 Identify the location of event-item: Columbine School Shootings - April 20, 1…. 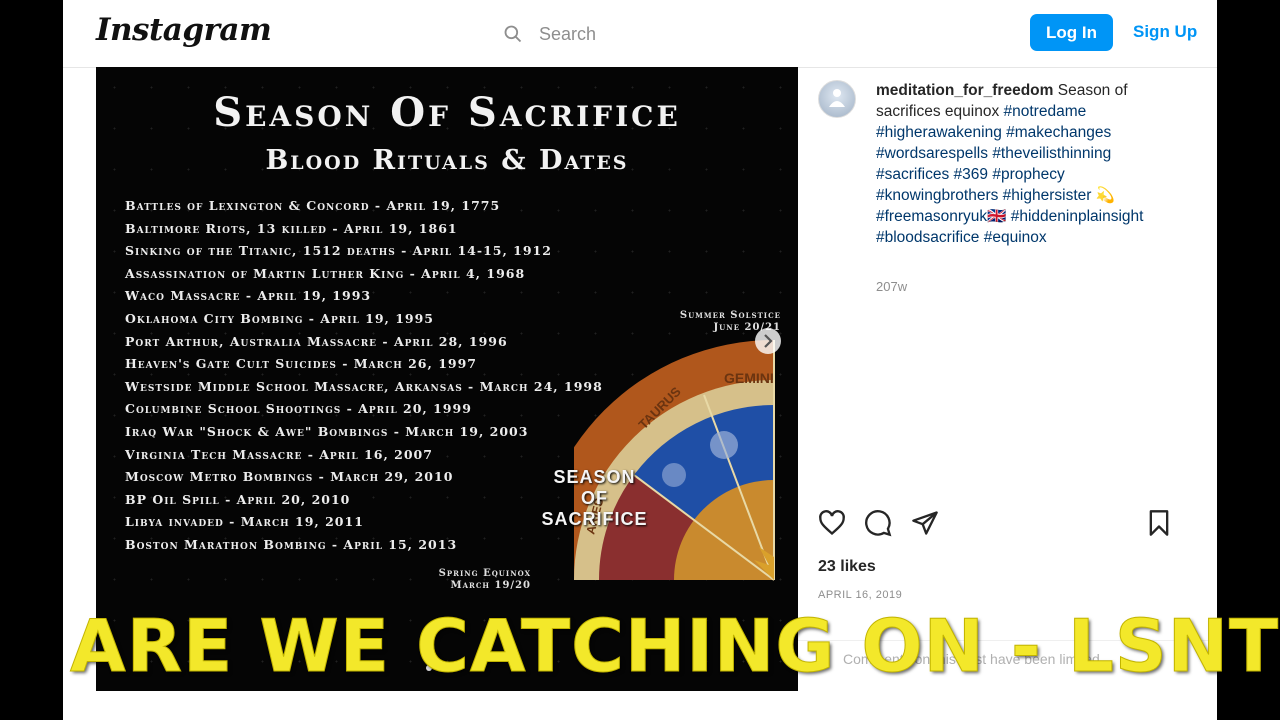
(298, 409).